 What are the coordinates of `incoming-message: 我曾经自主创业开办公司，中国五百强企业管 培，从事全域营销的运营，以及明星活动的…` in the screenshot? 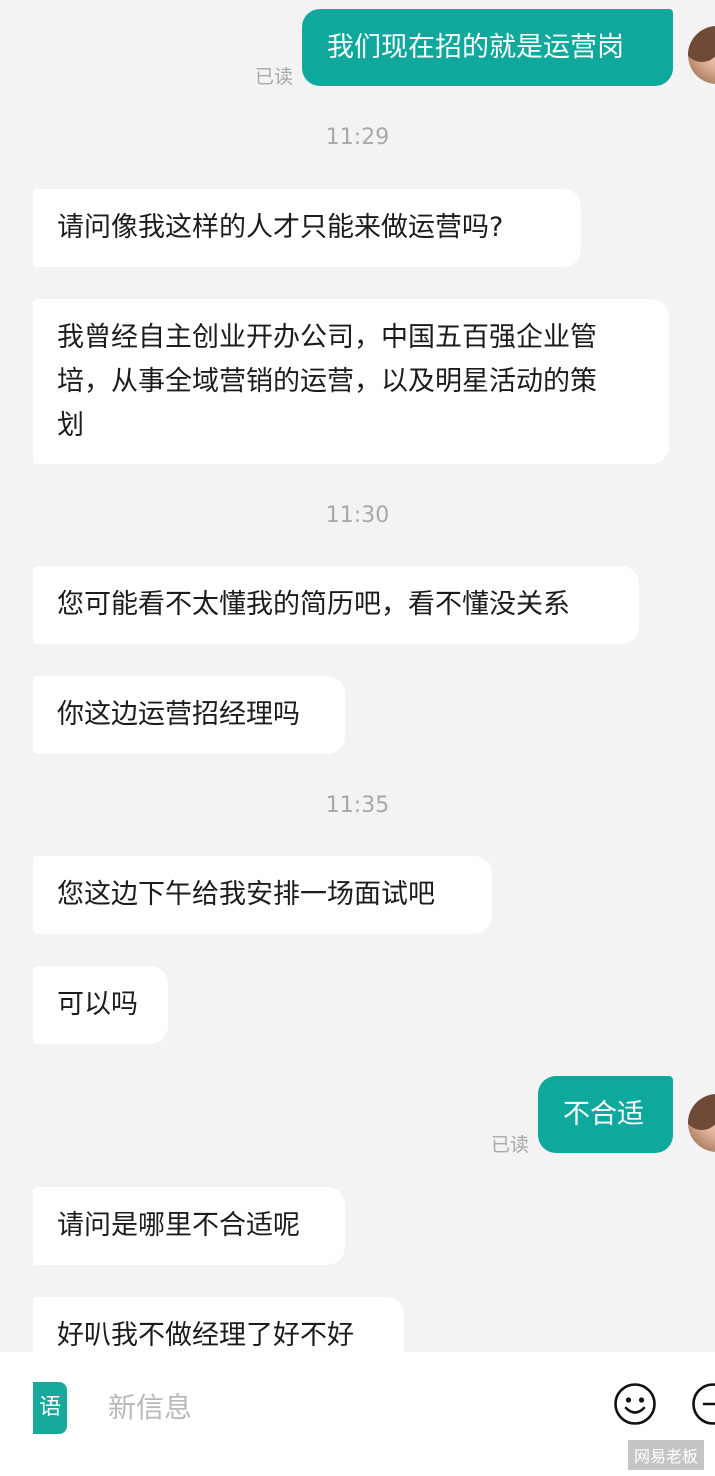 It's located at (351, 381).